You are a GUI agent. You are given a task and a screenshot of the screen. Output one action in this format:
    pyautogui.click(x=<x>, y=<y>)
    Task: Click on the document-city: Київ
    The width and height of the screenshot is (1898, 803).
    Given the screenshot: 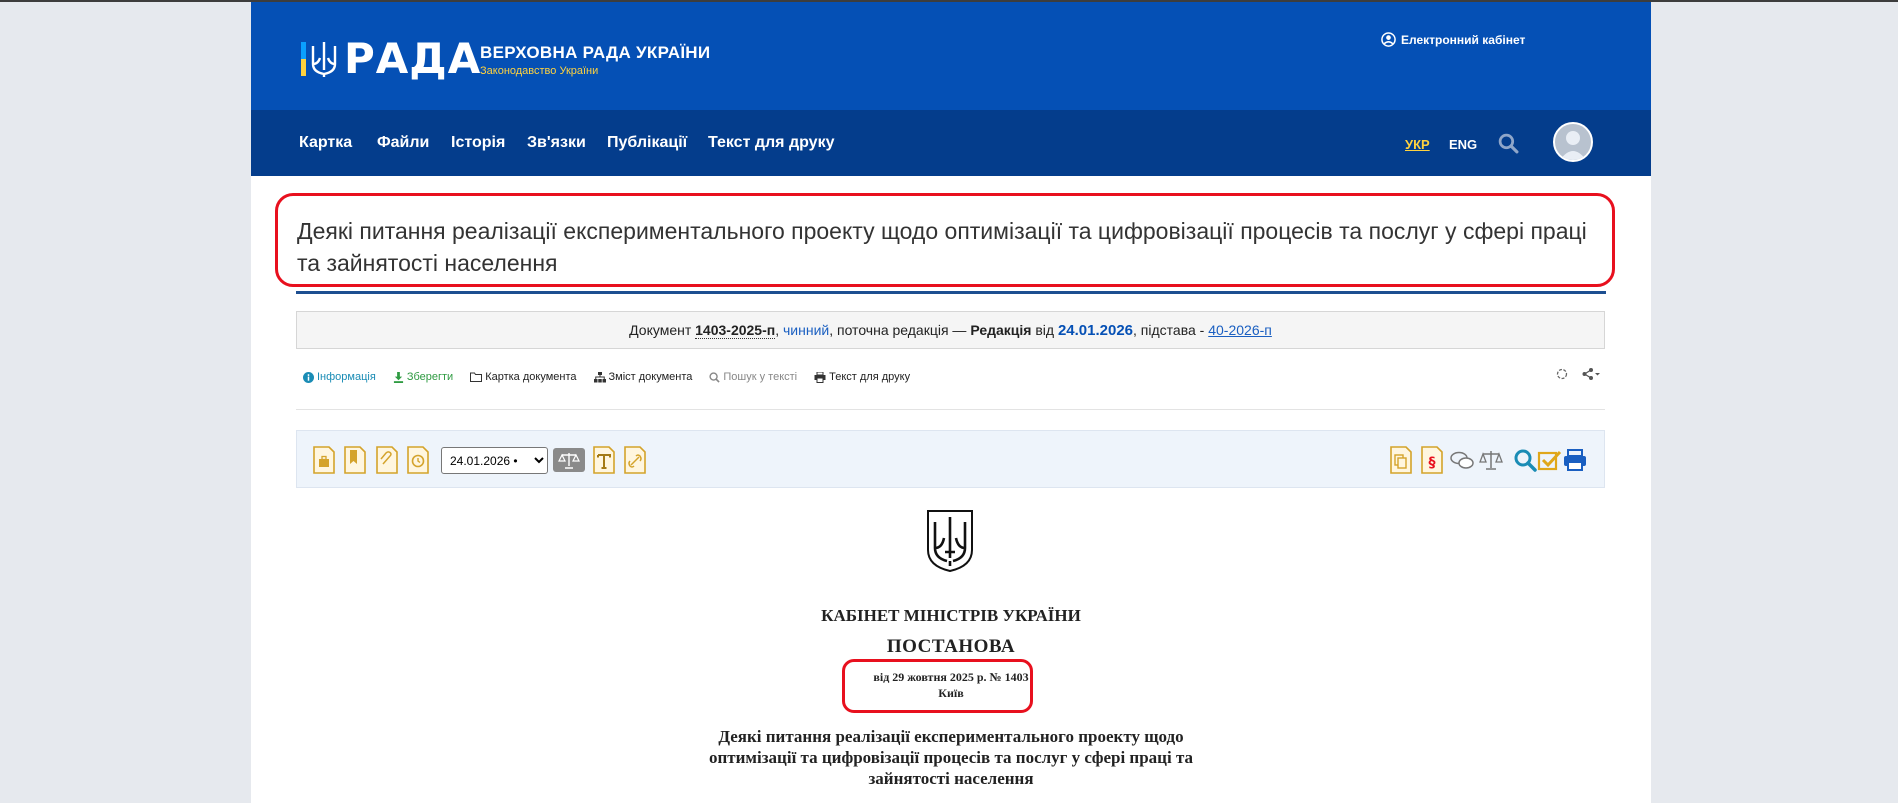 What is the action you would take?
    pyautogui.click(x=951, y=693)
    